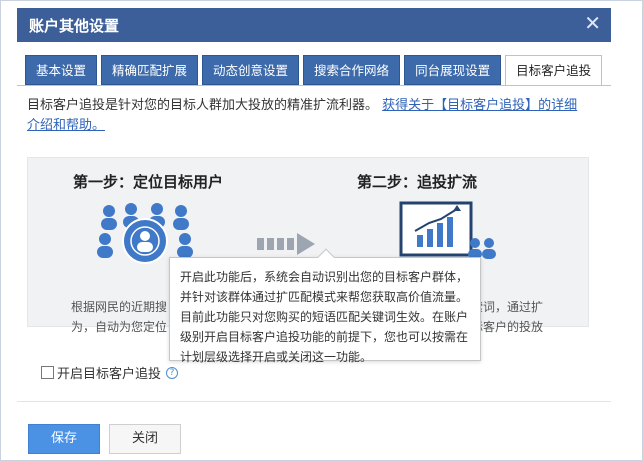 This screenshot has height=461, width=643. What do you see at coordinates (453, 70) in the screenshot?
I see `tab-same-stage-display: 同台展现设置` at bounding box center [453, 70].